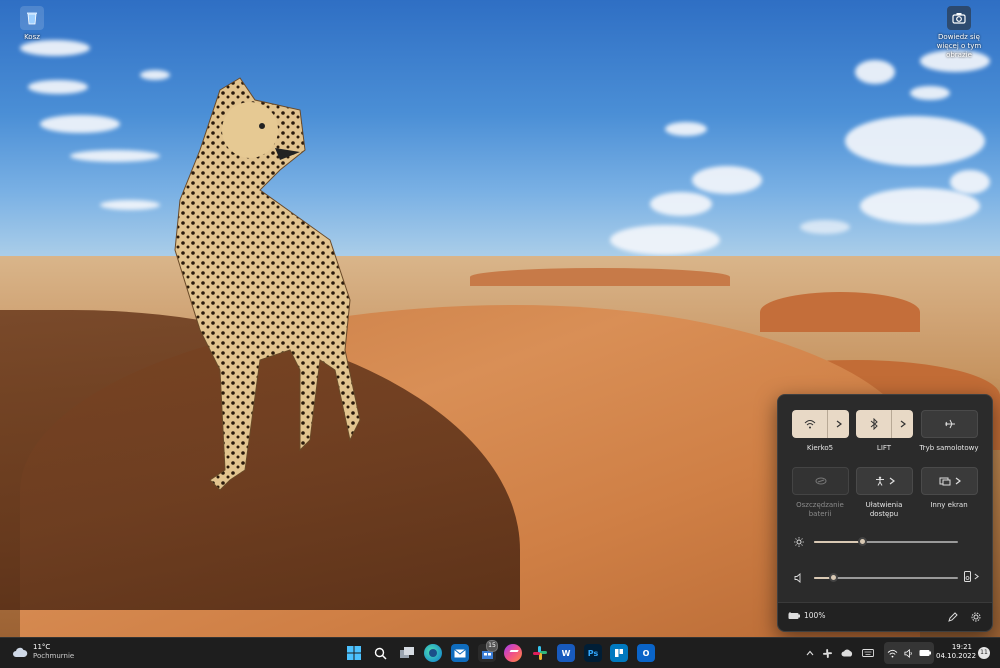 Image resolution: width=1000 pixels, height=668 pixels. I want to click on keyboard-tray-icon, so click(868, 653).